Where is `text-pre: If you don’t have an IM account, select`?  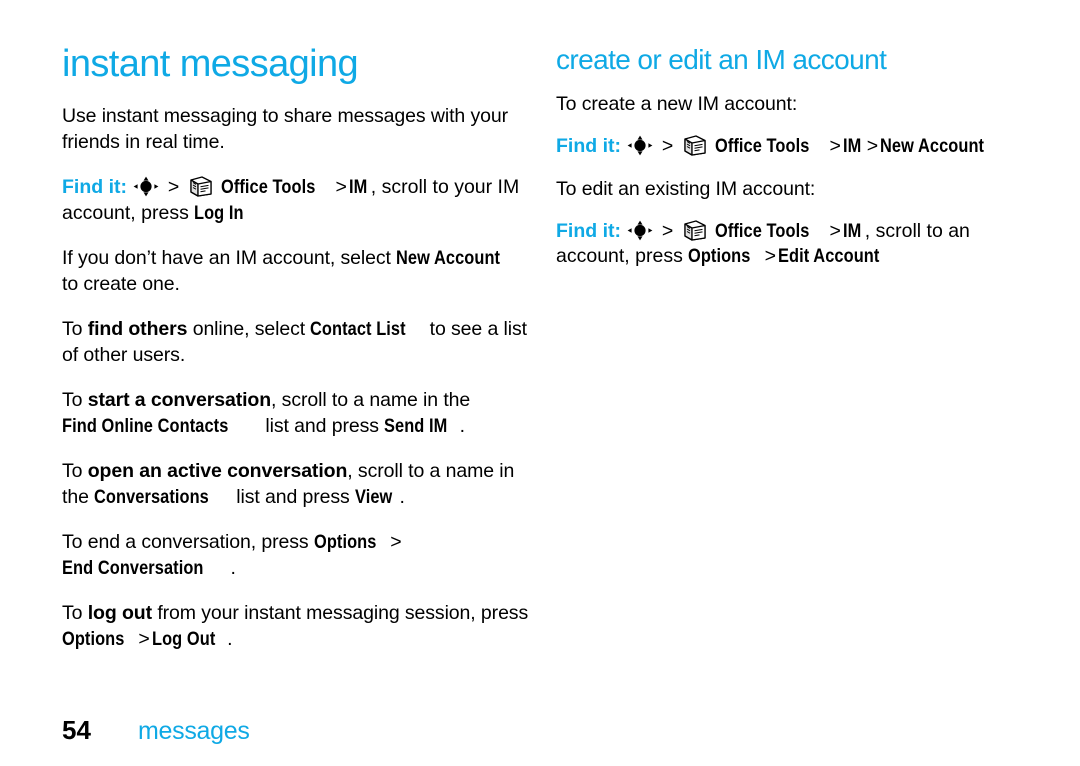
text-pre: If you don’t have an IM account, select is located at coordinates (229, 258).